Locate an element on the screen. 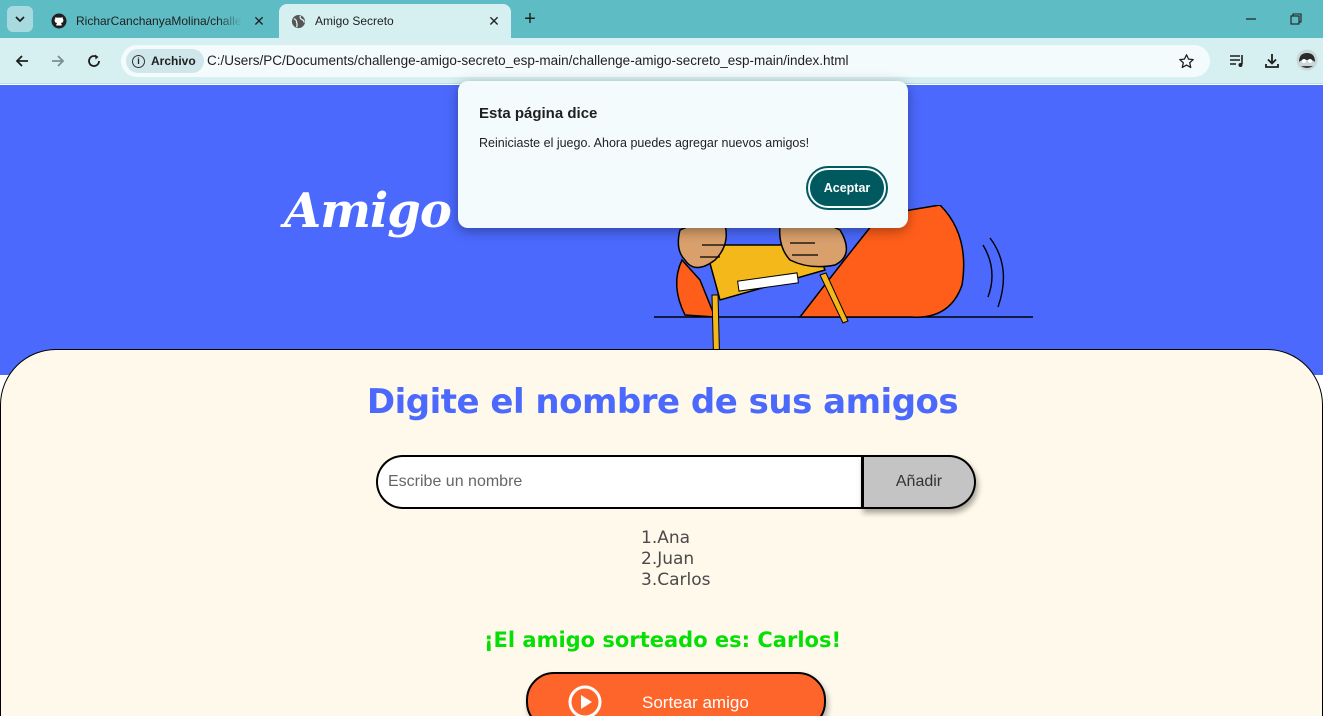  back-button is located at coordinates (22, 61).